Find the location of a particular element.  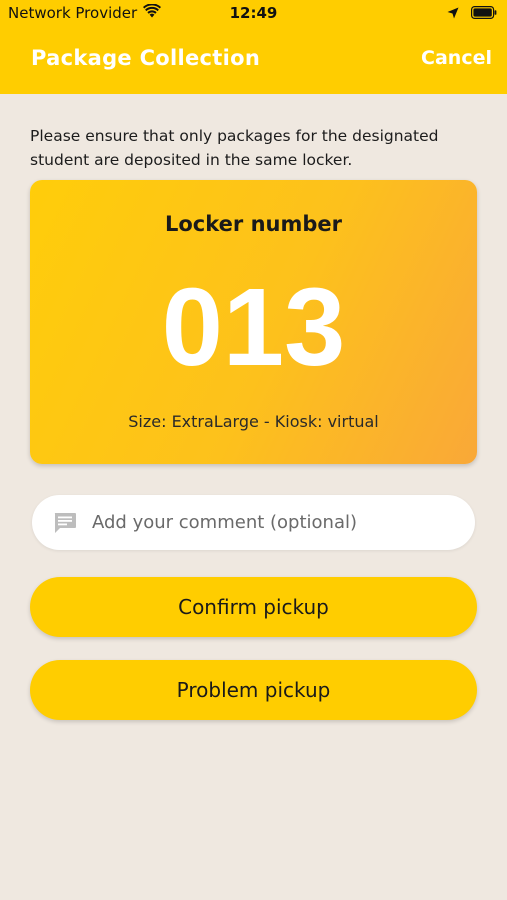

status-bar: Network Provider 12:49 is located at coordinates (253, 13).